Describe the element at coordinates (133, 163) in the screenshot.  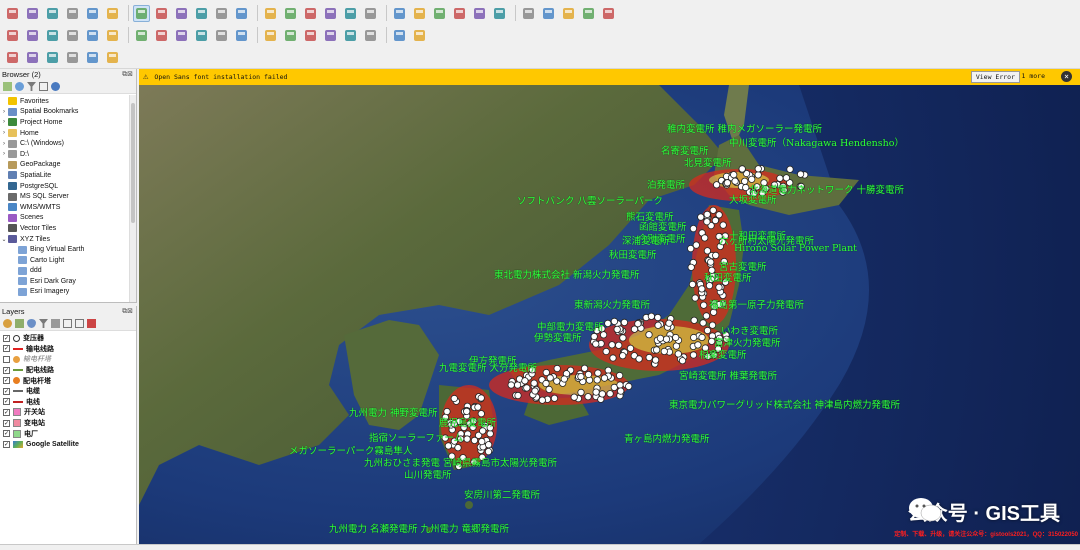
I see `scroll-thumb` at that location.